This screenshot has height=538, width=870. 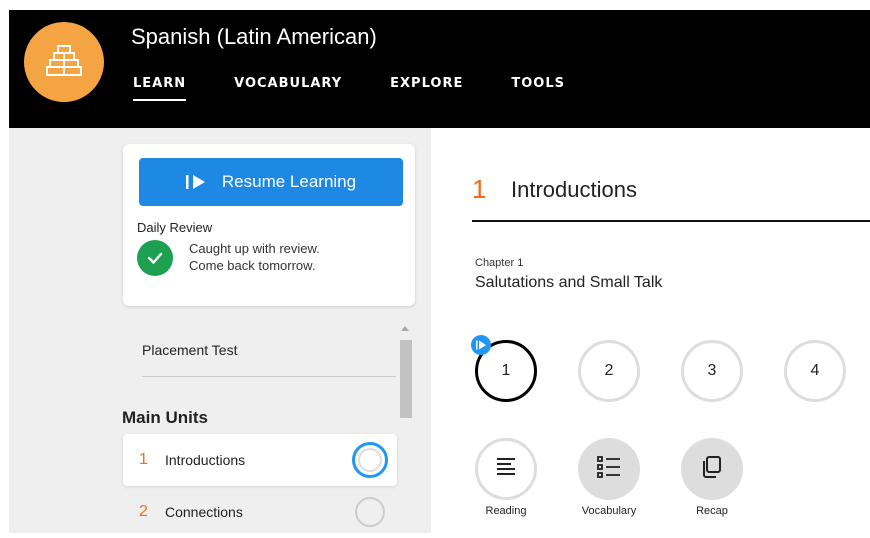 I want to click on course-logo, so click(x=64, y=62).